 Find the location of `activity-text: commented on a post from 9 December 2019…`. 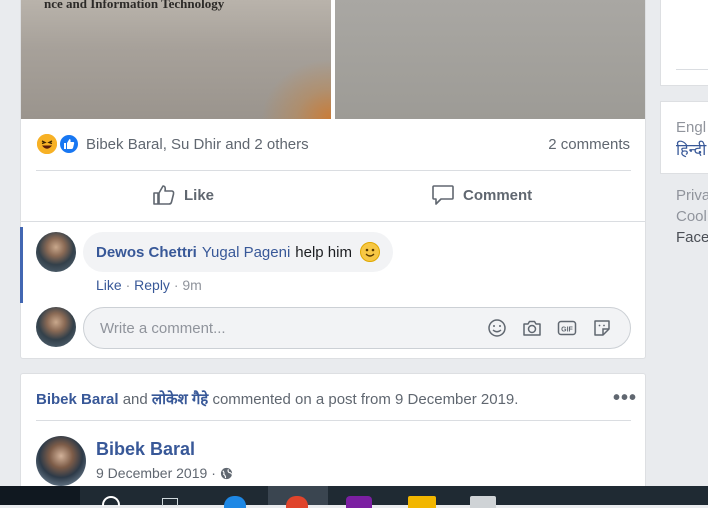

activity-text: commented on a post from 9 December 2019… is located at coordinates (365, 399).